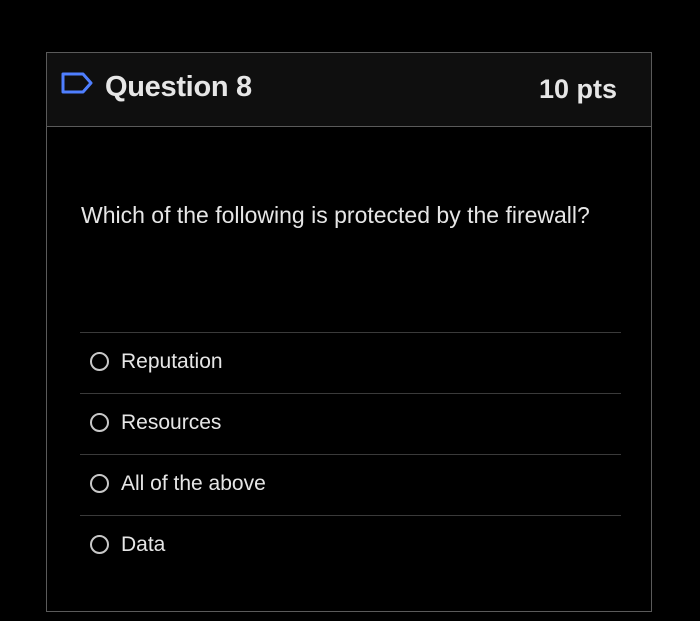  Describe the element at coordinates (77, 83) in the screenshot. I see `flag-icon` at that location.